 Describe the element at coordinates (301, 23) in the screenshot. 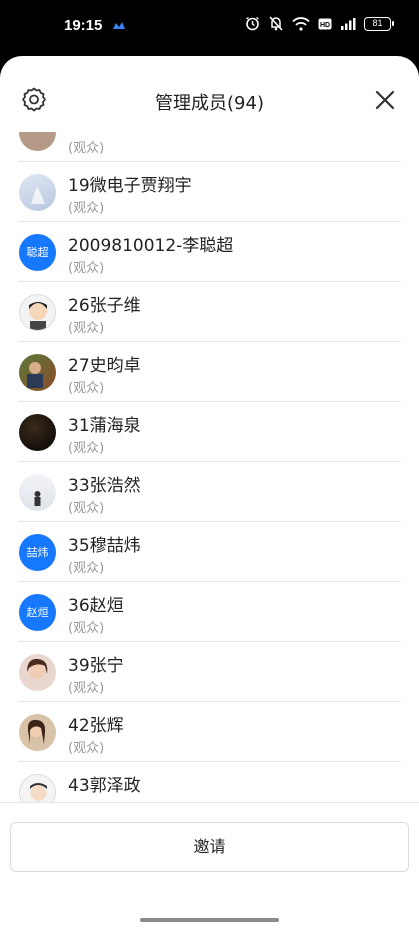

I see `wifi-icon` at that location.